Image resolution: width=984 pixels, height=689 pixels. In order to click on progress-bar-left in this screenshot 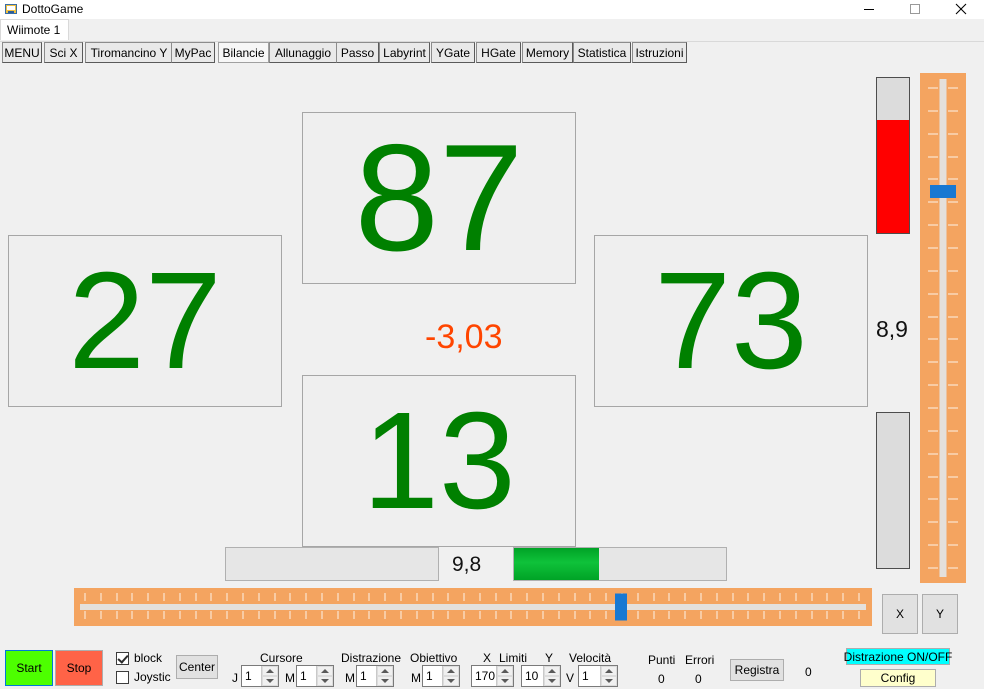, I will do `click(332, 564)`.